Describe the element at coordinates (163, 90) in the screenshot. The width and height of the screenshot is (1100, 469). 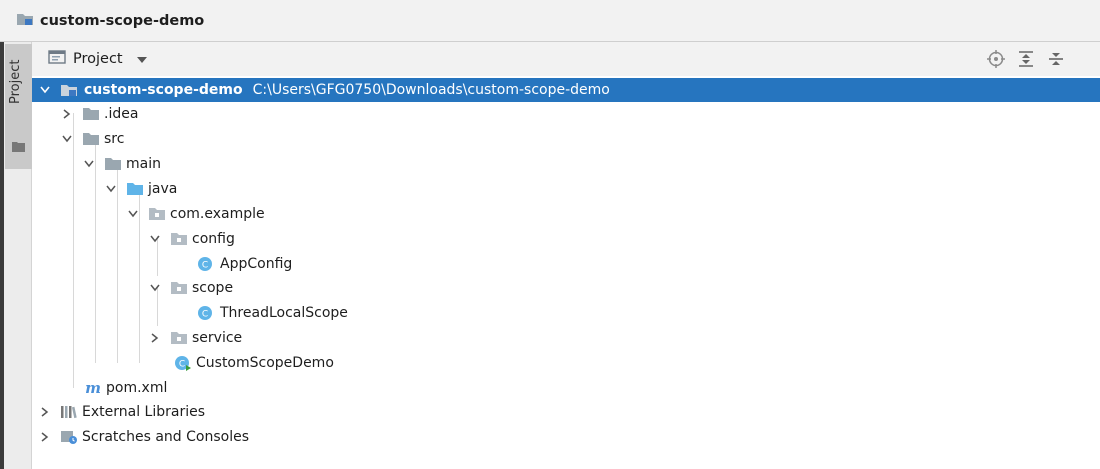
I see `tree-label-root: custom-scope-demo` at that location.